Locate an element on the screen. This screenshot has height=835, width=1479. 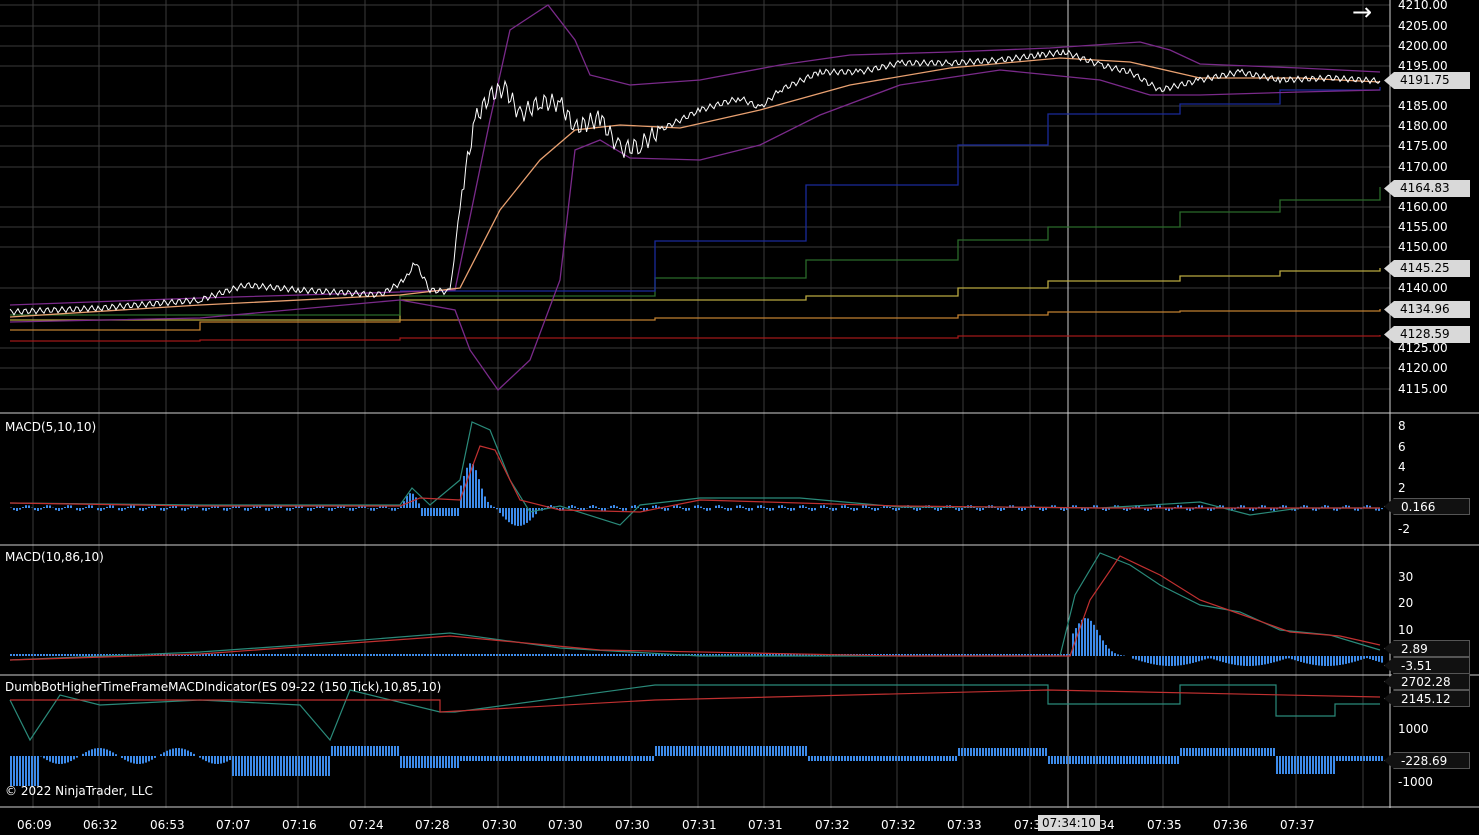
macd1-tick-label: 8 is located at coordinates (1402, 426).